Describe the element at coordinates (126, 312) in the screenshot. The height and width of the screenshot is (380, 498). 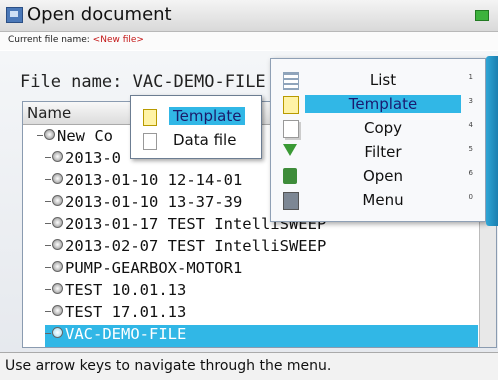
I see `tree-item-label: TEST 17.01.13` at that location.